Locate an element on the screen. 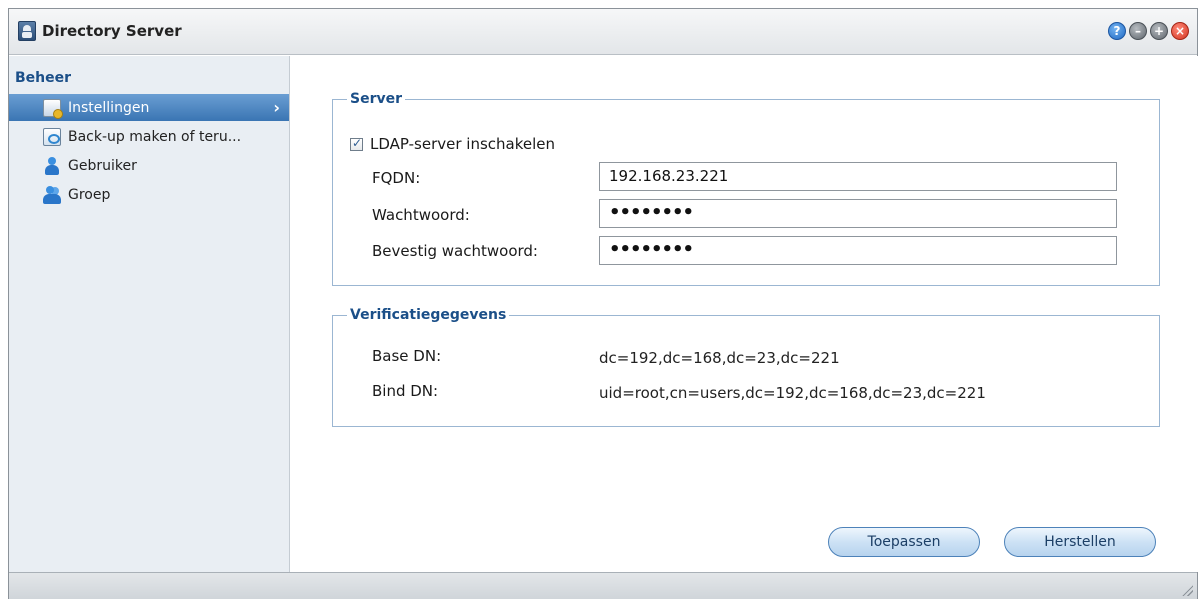 The image size is (1198, 599). fqdn-input: 192.168.23.221 is located at coordinates (858, 176).